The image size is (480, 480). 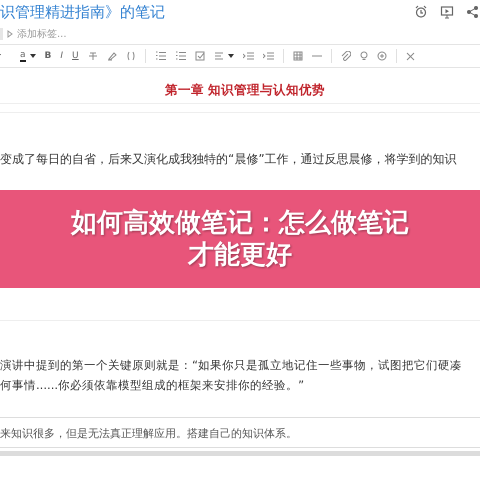 I want to click on paragraph-line: 何事情......你必须依靠模型组成的框架来安排你的经验。”, so click(x=153, y=385).